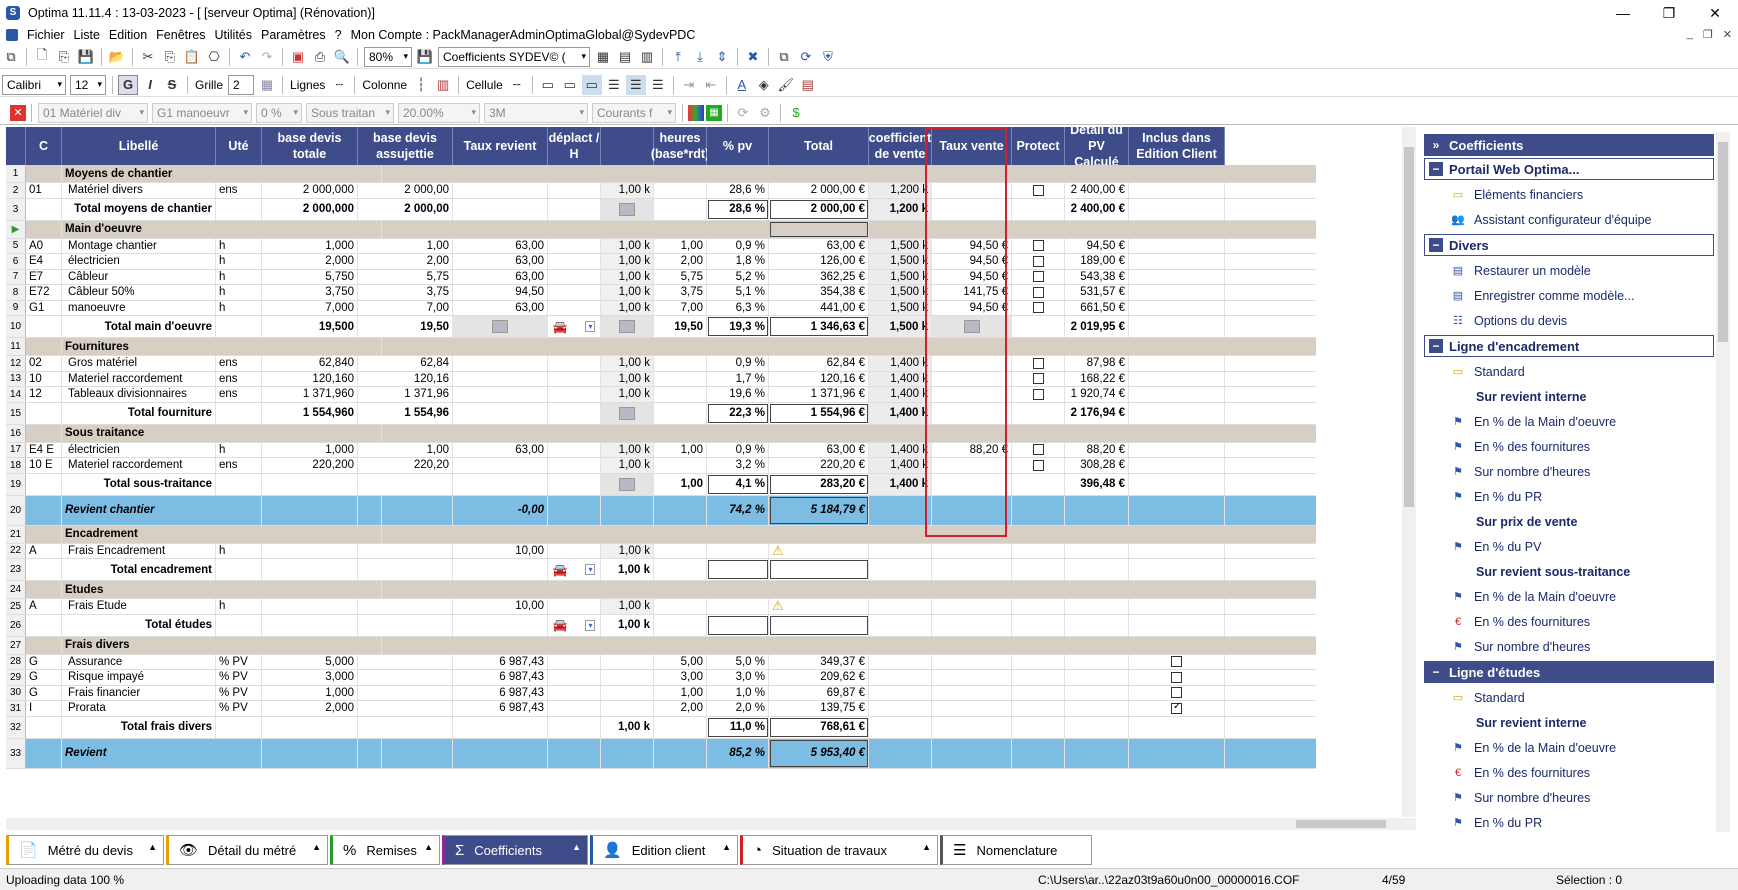  What do you see at coordinates (44, 449) in the screenshot?
I see `code-cell: E4 E` at bounding box center [44, 449].